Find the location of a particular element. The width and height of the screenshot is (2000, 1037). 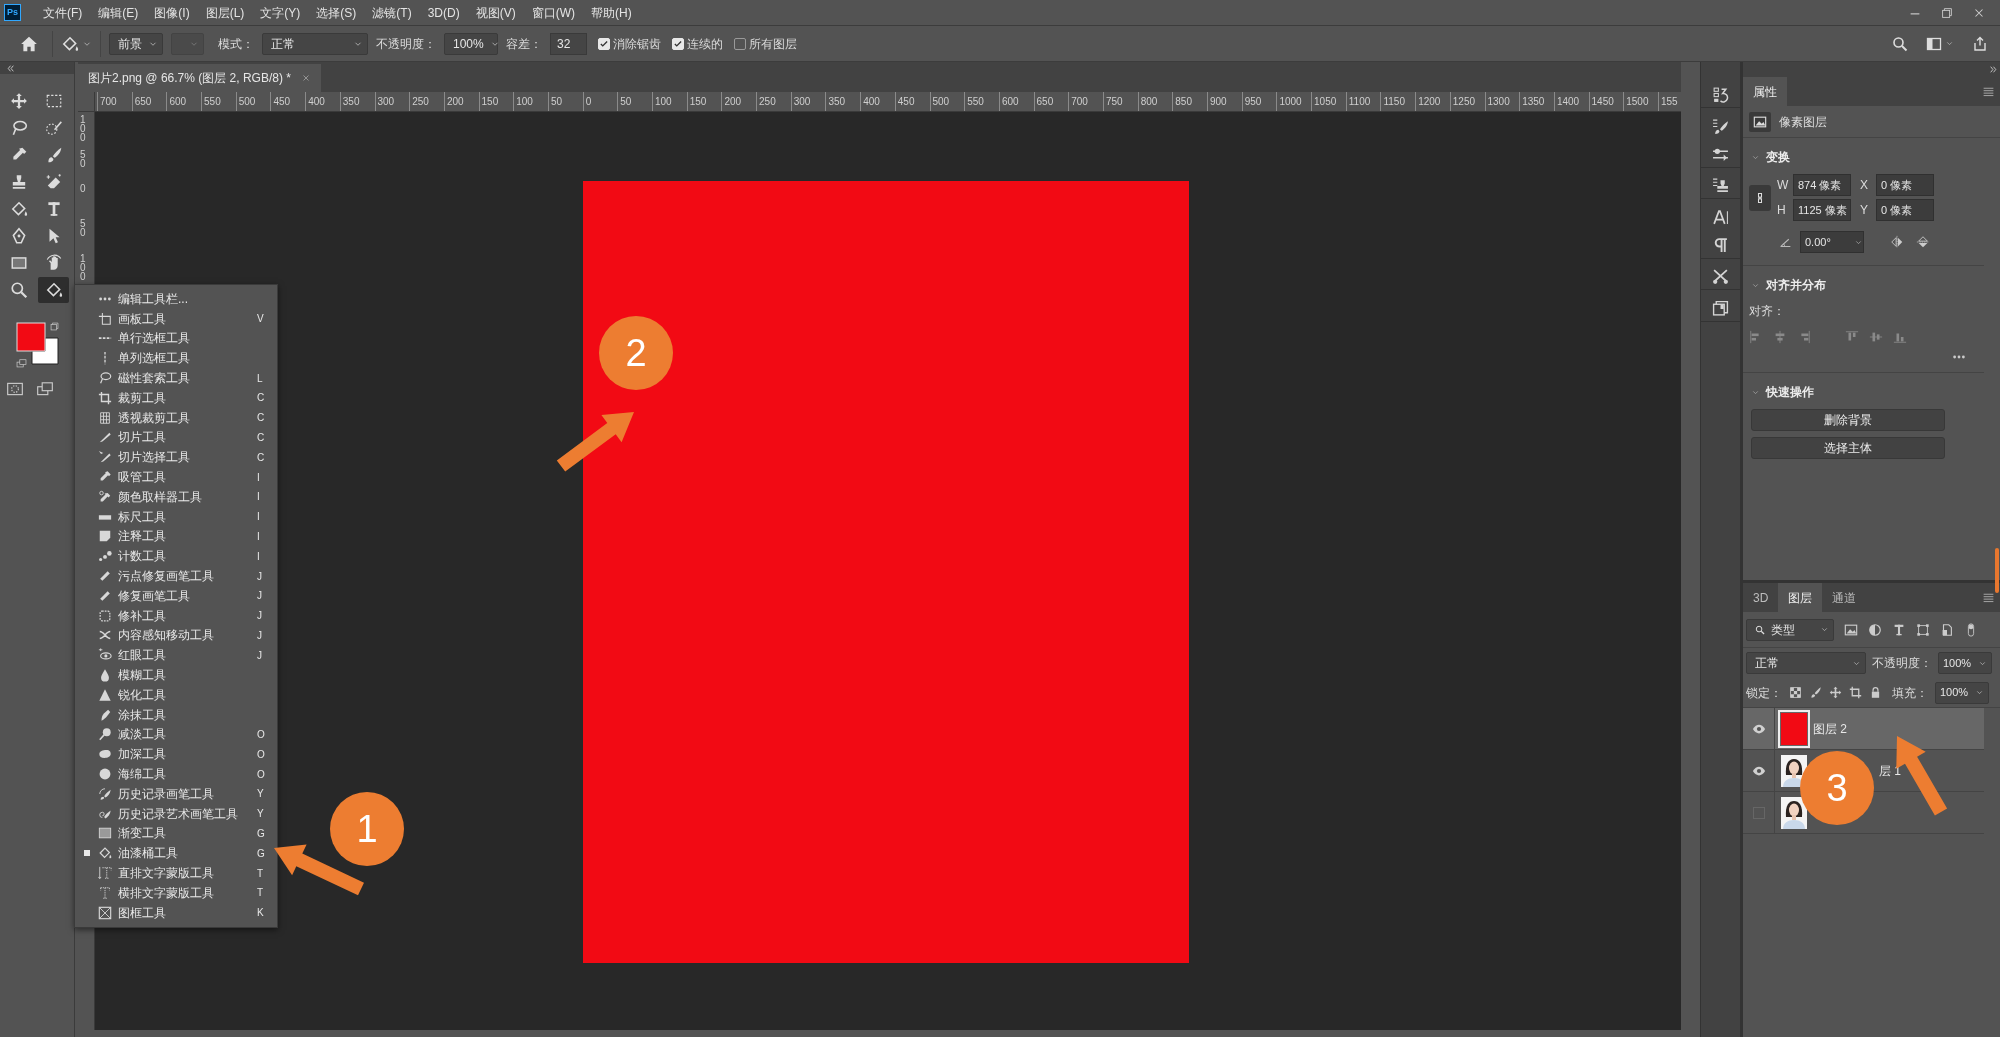

tool-menu-item: 计数工具 I is located at coordinates (176, 556).